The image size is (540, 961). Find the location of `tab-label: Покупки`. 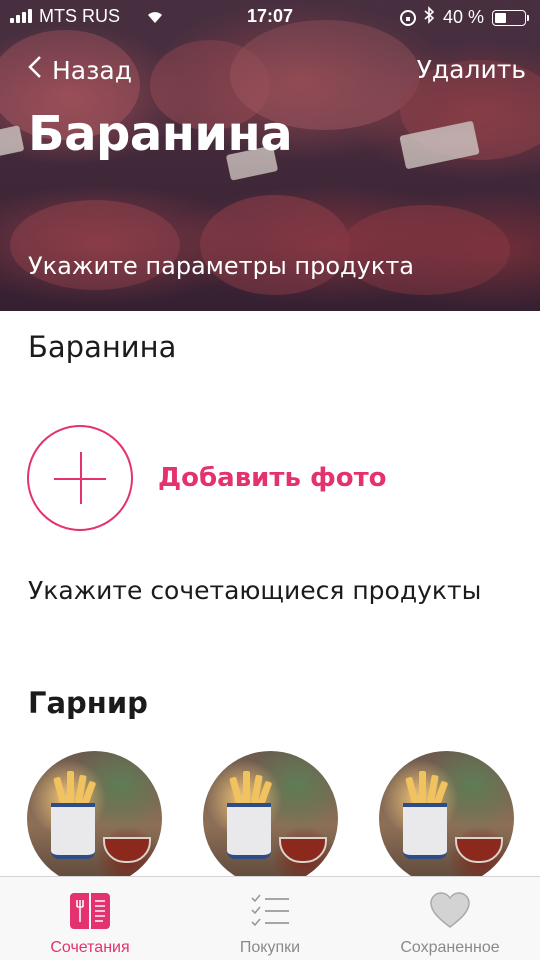

tab-label: Покупки is located at coordinates (270, 947).